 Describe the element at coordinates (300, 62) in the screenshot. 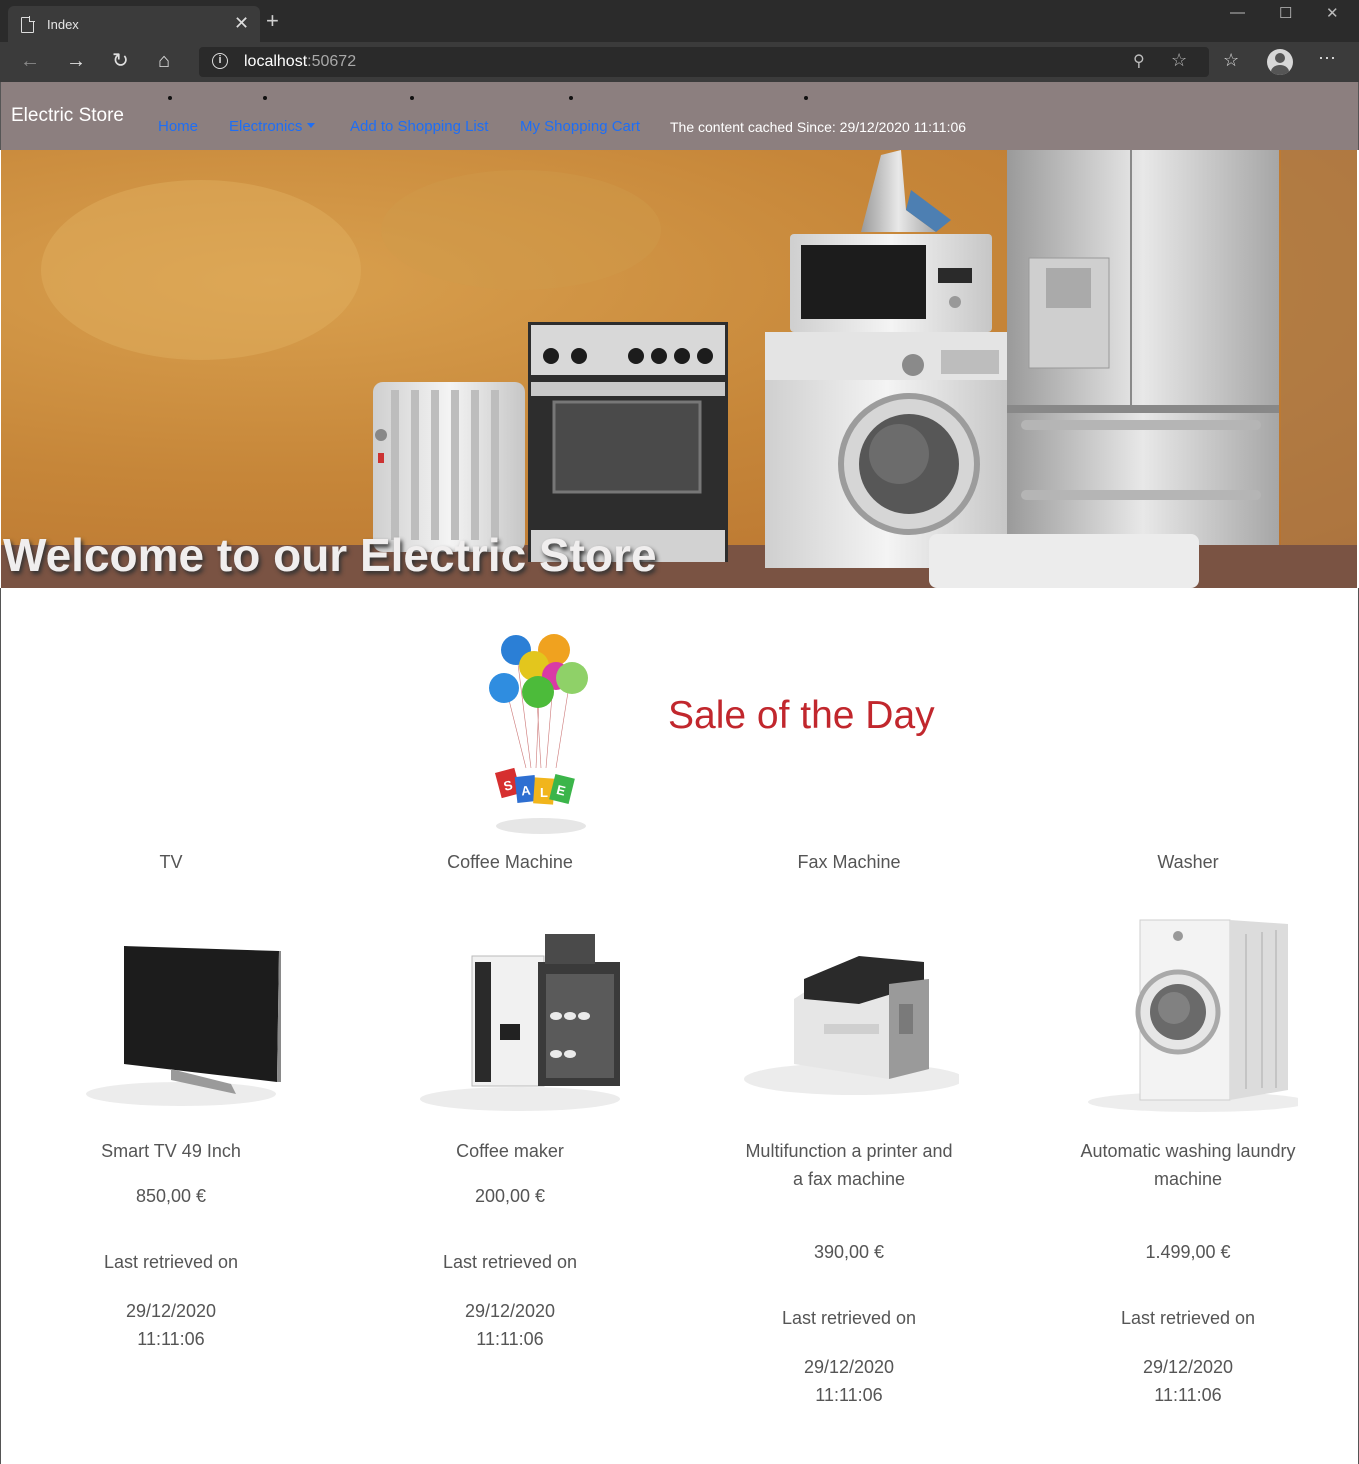

I see `address-url: localhost:50672` at that location.